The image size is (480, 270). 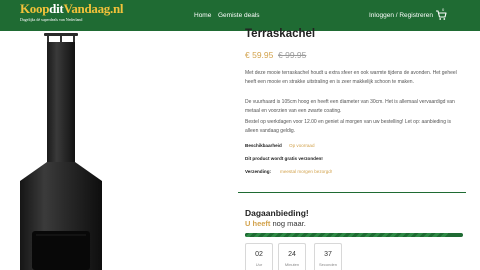 What do you see at coordinates (443, 9) in the screenshot?
I see `cart-count-badge: 0` at bounding box center [443, 9].